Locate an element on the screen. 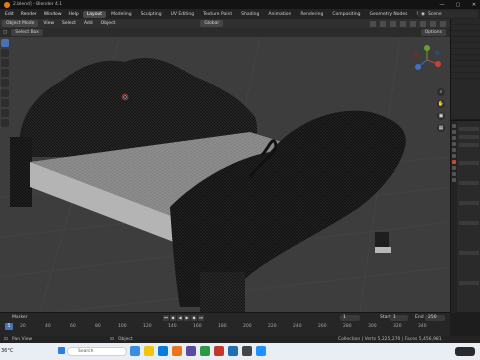 The image size is (480, 360). end-frame-field: 250 is located at coordinates (435, 318).